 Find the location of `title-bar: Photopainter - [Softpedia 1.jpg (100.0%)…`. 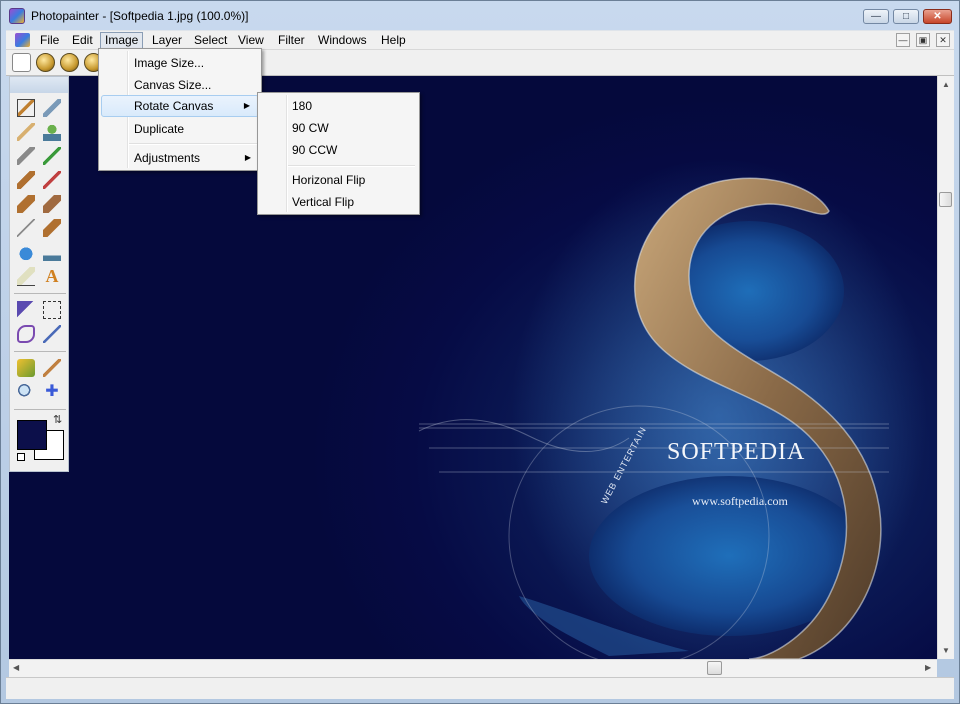

title-bar: Photopainter - [Softpedia 1.jpg (100.0%)… is located at coordinates (480, 15).